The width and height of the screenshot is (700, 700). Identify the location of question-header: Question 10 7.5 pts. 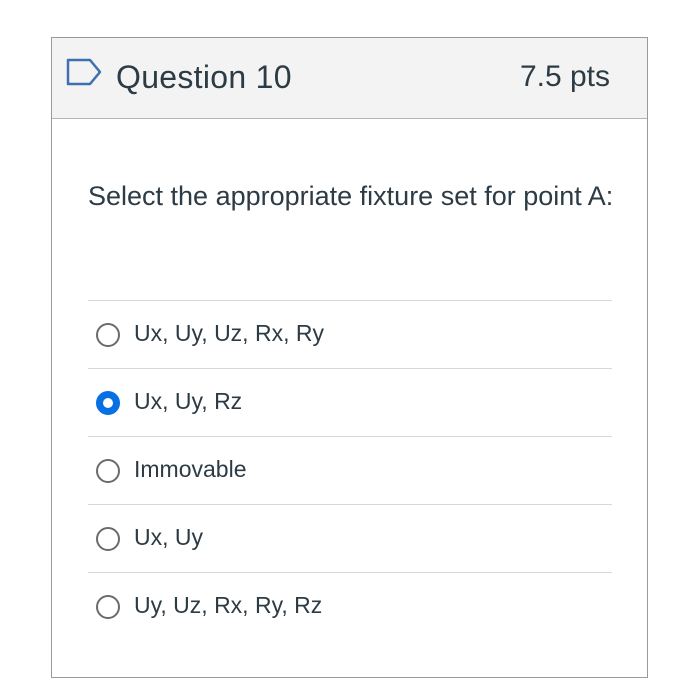
(349, 78).